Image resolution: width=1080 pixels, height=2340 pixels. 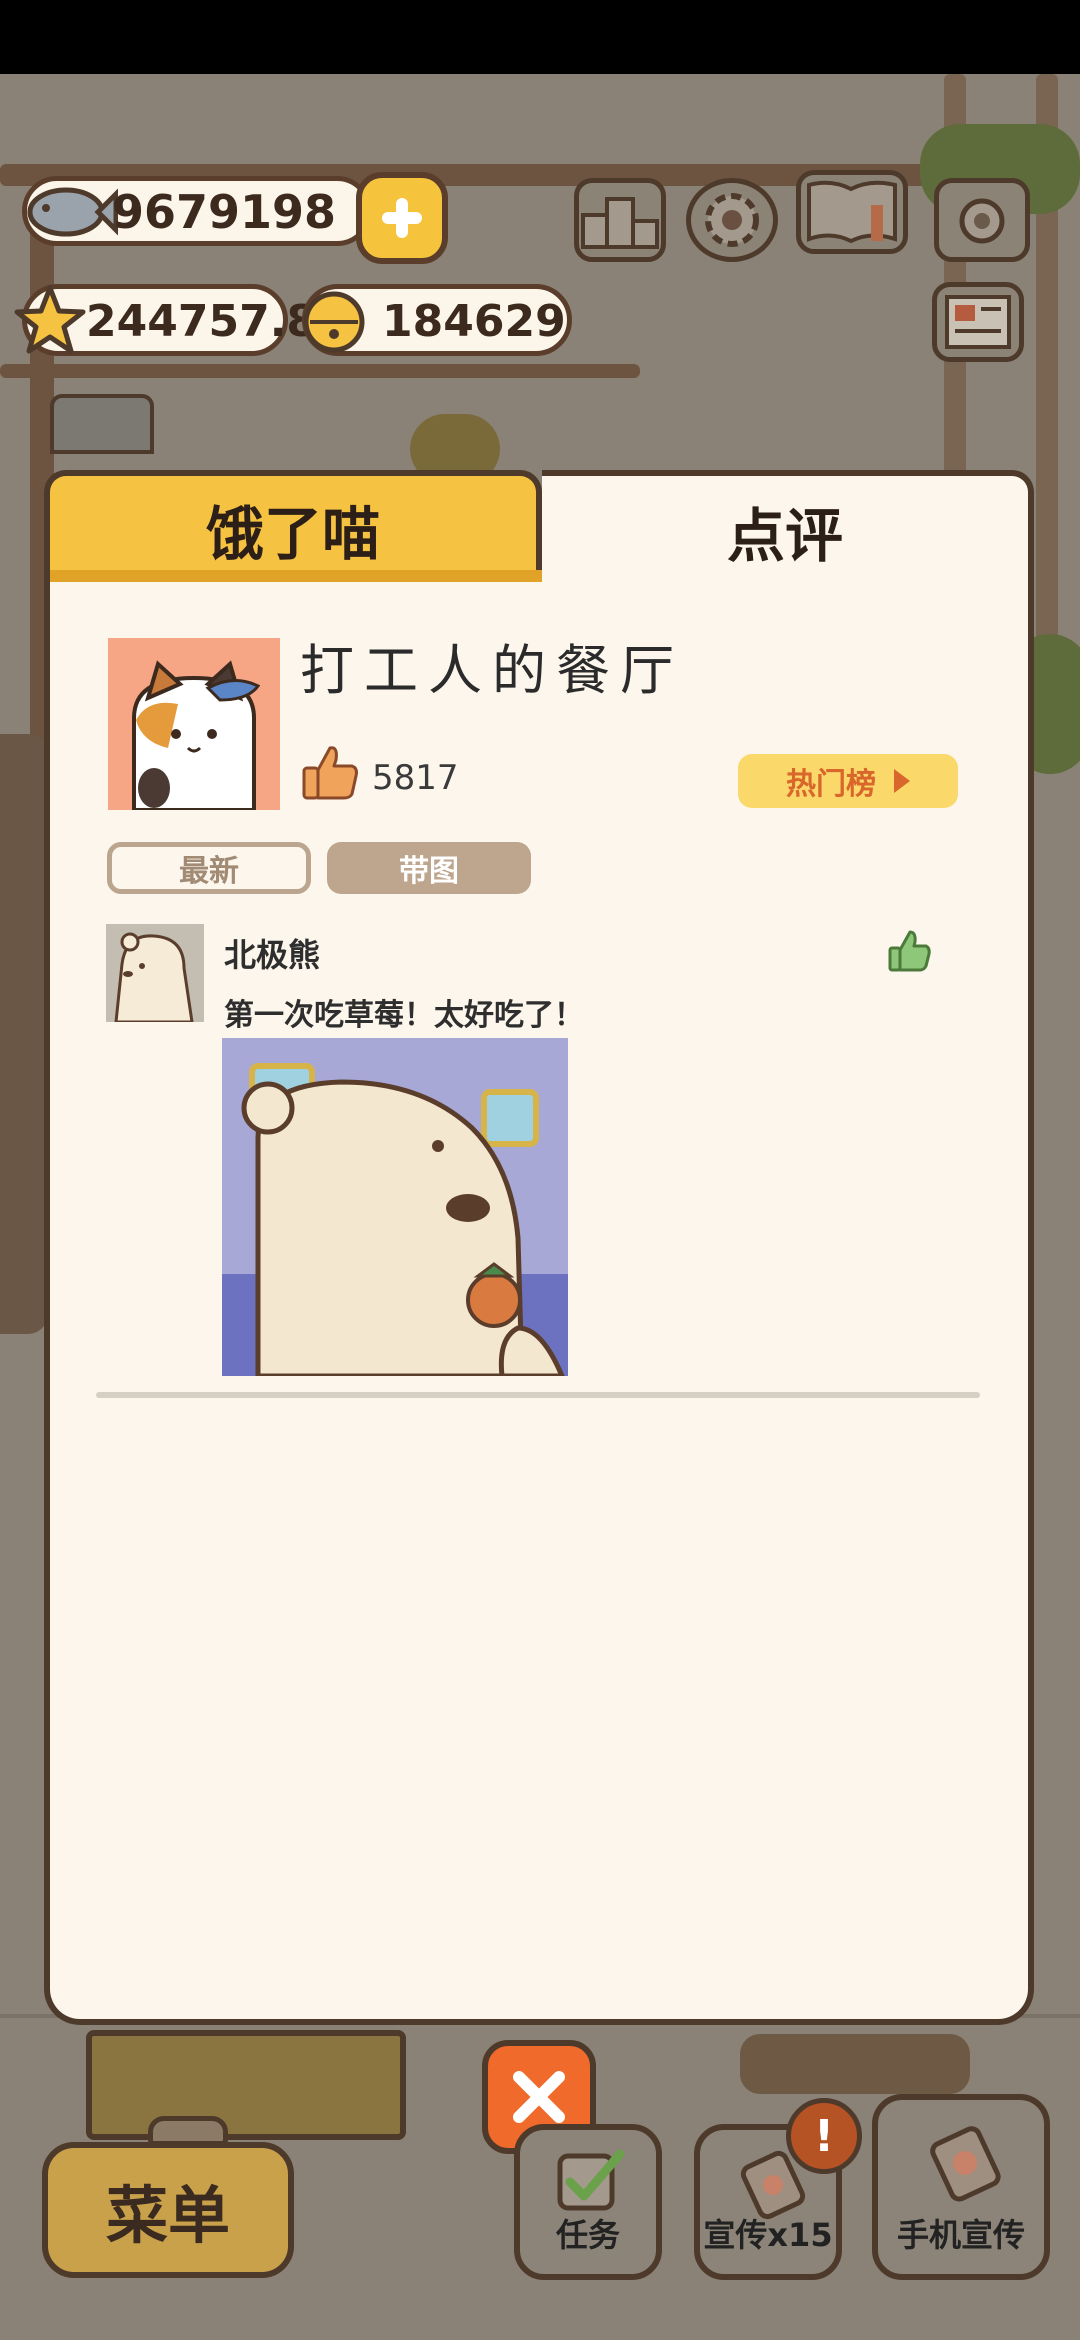 What do you see at coordinates (768, 2235) in the screenshot?
I see `promo-label: 宣传x15` at bounding box center [768, 2235].